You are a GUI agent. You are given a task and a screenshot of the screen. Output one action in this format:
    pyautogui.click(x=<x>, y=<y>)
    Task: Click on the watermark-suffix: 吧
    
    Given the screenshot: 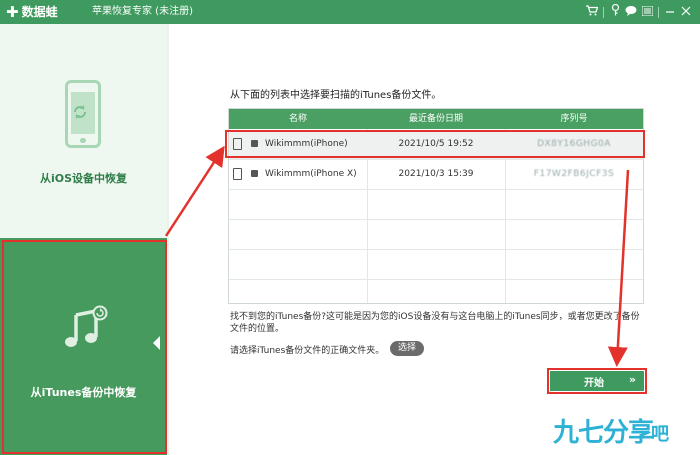 What is the action you would take?
    pyautogui.click(x=660, y=434)
    